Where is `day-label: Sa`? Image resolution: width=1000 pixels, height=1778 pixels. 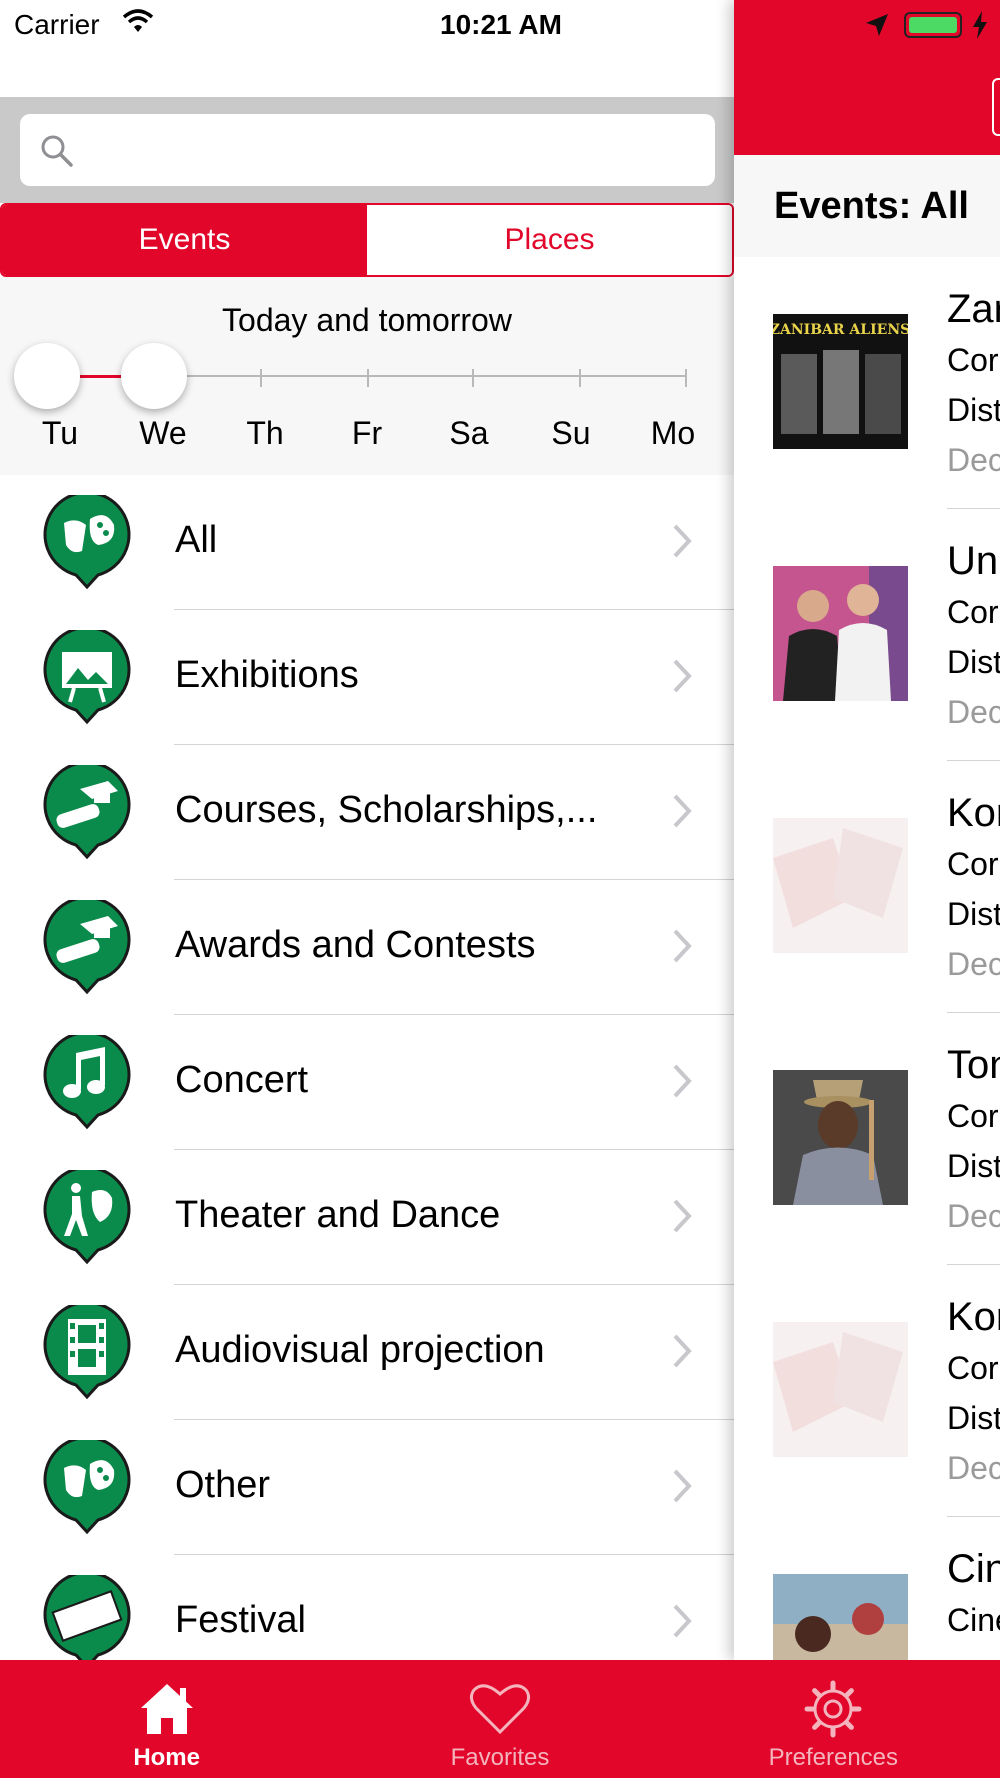 day-label: Sa is located at coordinates (469, 433).